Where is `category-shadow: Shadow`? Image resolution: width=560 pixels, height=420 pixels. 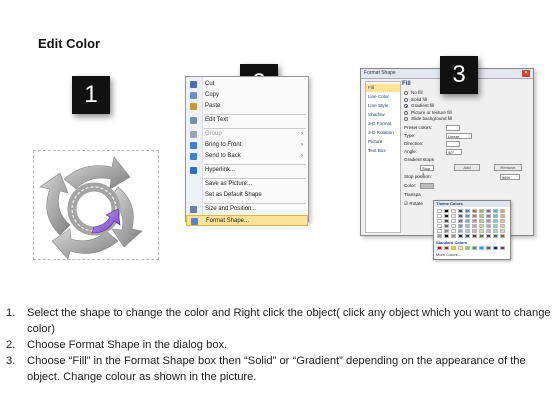 category-shadow: Shadow is located at coordinates (383, 115).